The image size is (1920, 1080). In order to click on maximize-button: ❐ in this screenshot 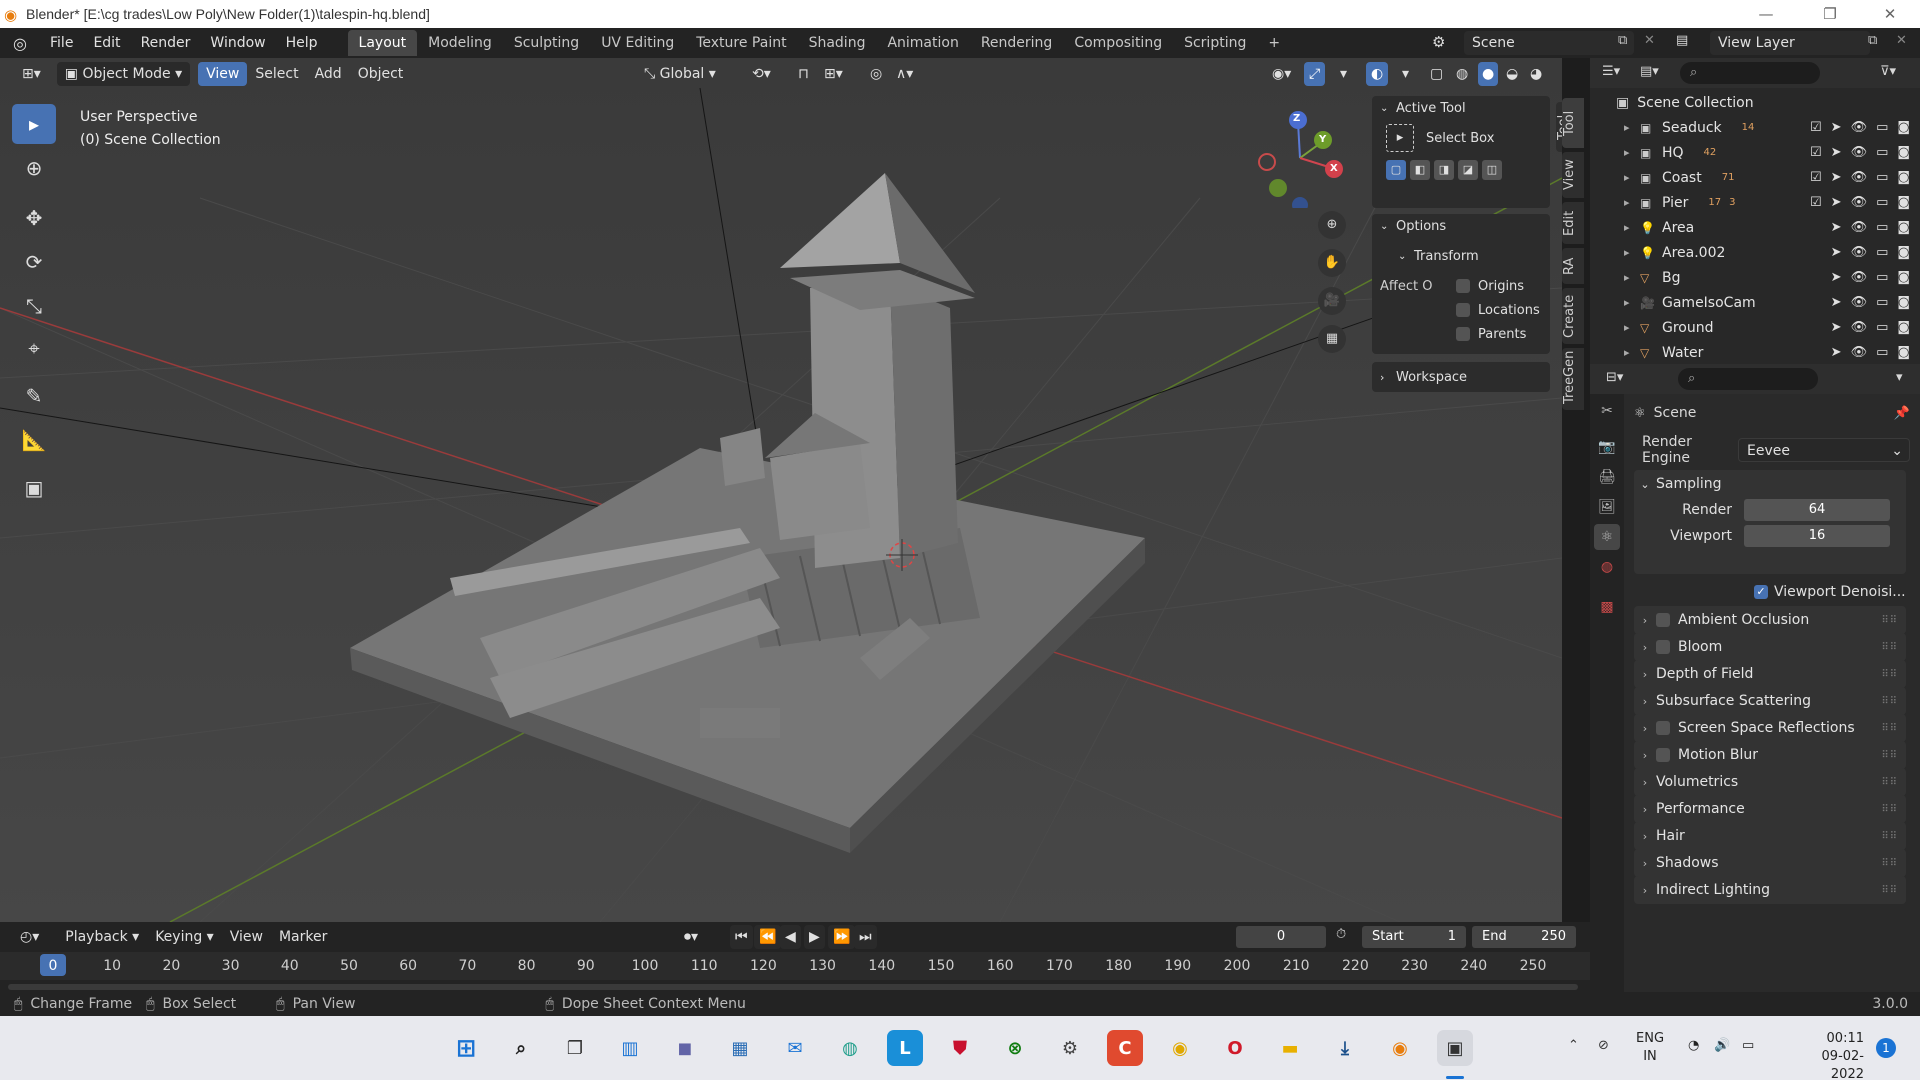, I will do `click(1830, 14)`.